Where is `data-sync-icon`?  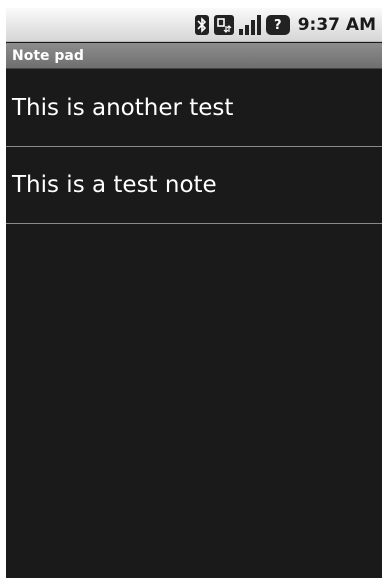 data-sync-icon is located at coordinates (223, 25).